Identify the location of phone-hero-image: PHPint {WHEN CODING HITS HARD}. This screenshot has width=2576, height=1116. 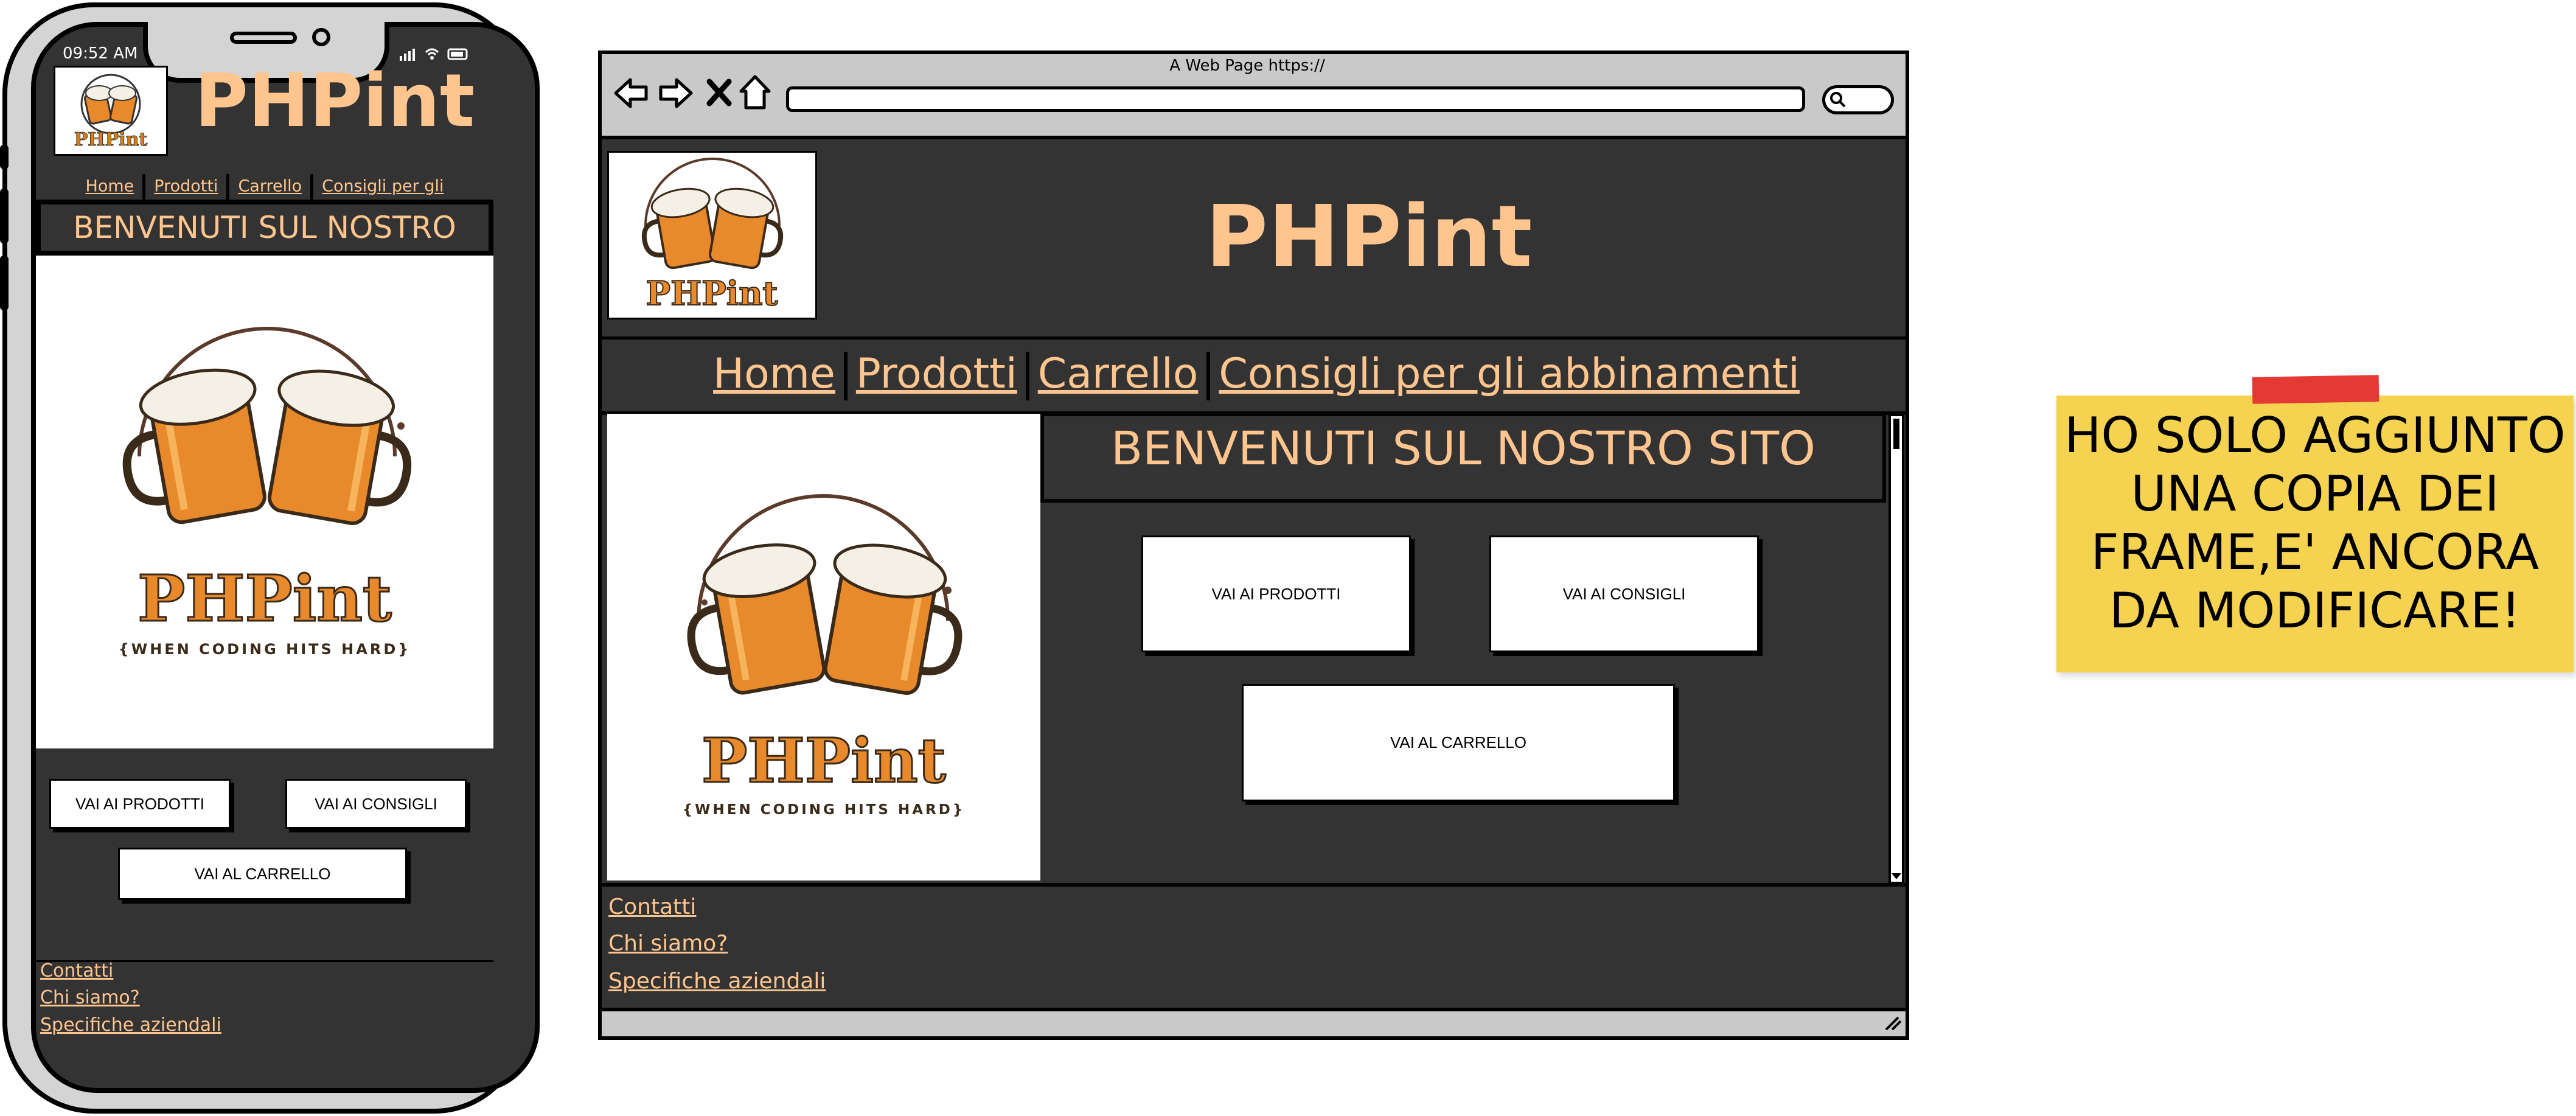
(264, 502).